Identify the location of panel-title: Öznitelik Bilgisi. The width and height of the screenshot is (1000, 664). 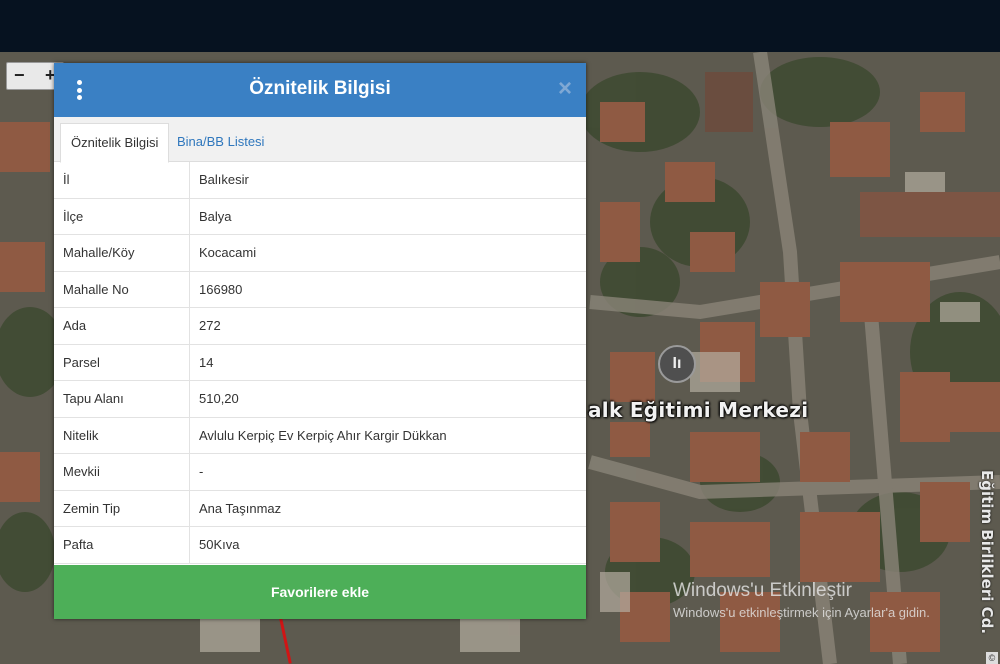
(320, 88).